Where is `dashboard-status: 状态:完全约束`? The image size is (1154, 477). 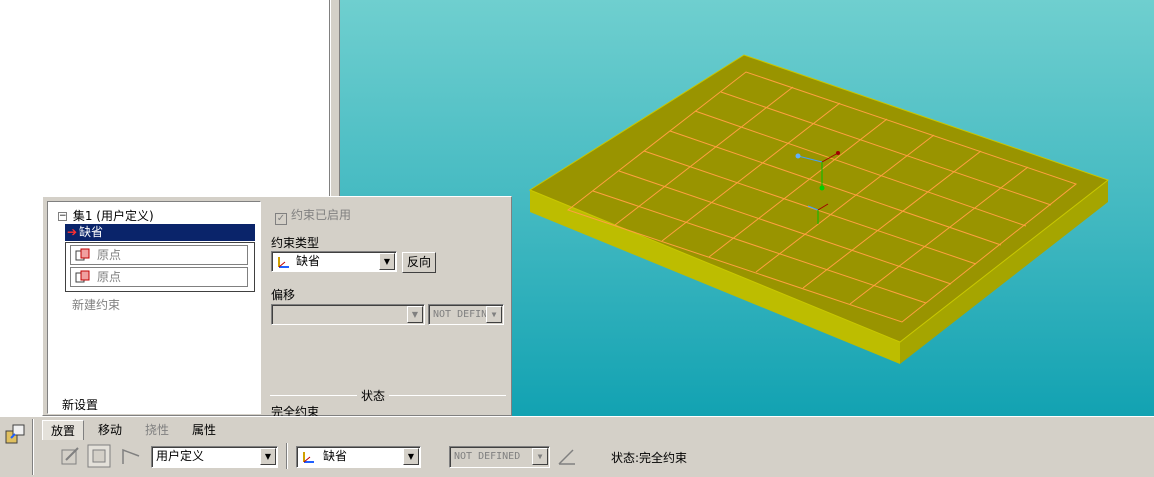
dashboard-status: 状态:完全约束 is located at coordinates (649, 458).